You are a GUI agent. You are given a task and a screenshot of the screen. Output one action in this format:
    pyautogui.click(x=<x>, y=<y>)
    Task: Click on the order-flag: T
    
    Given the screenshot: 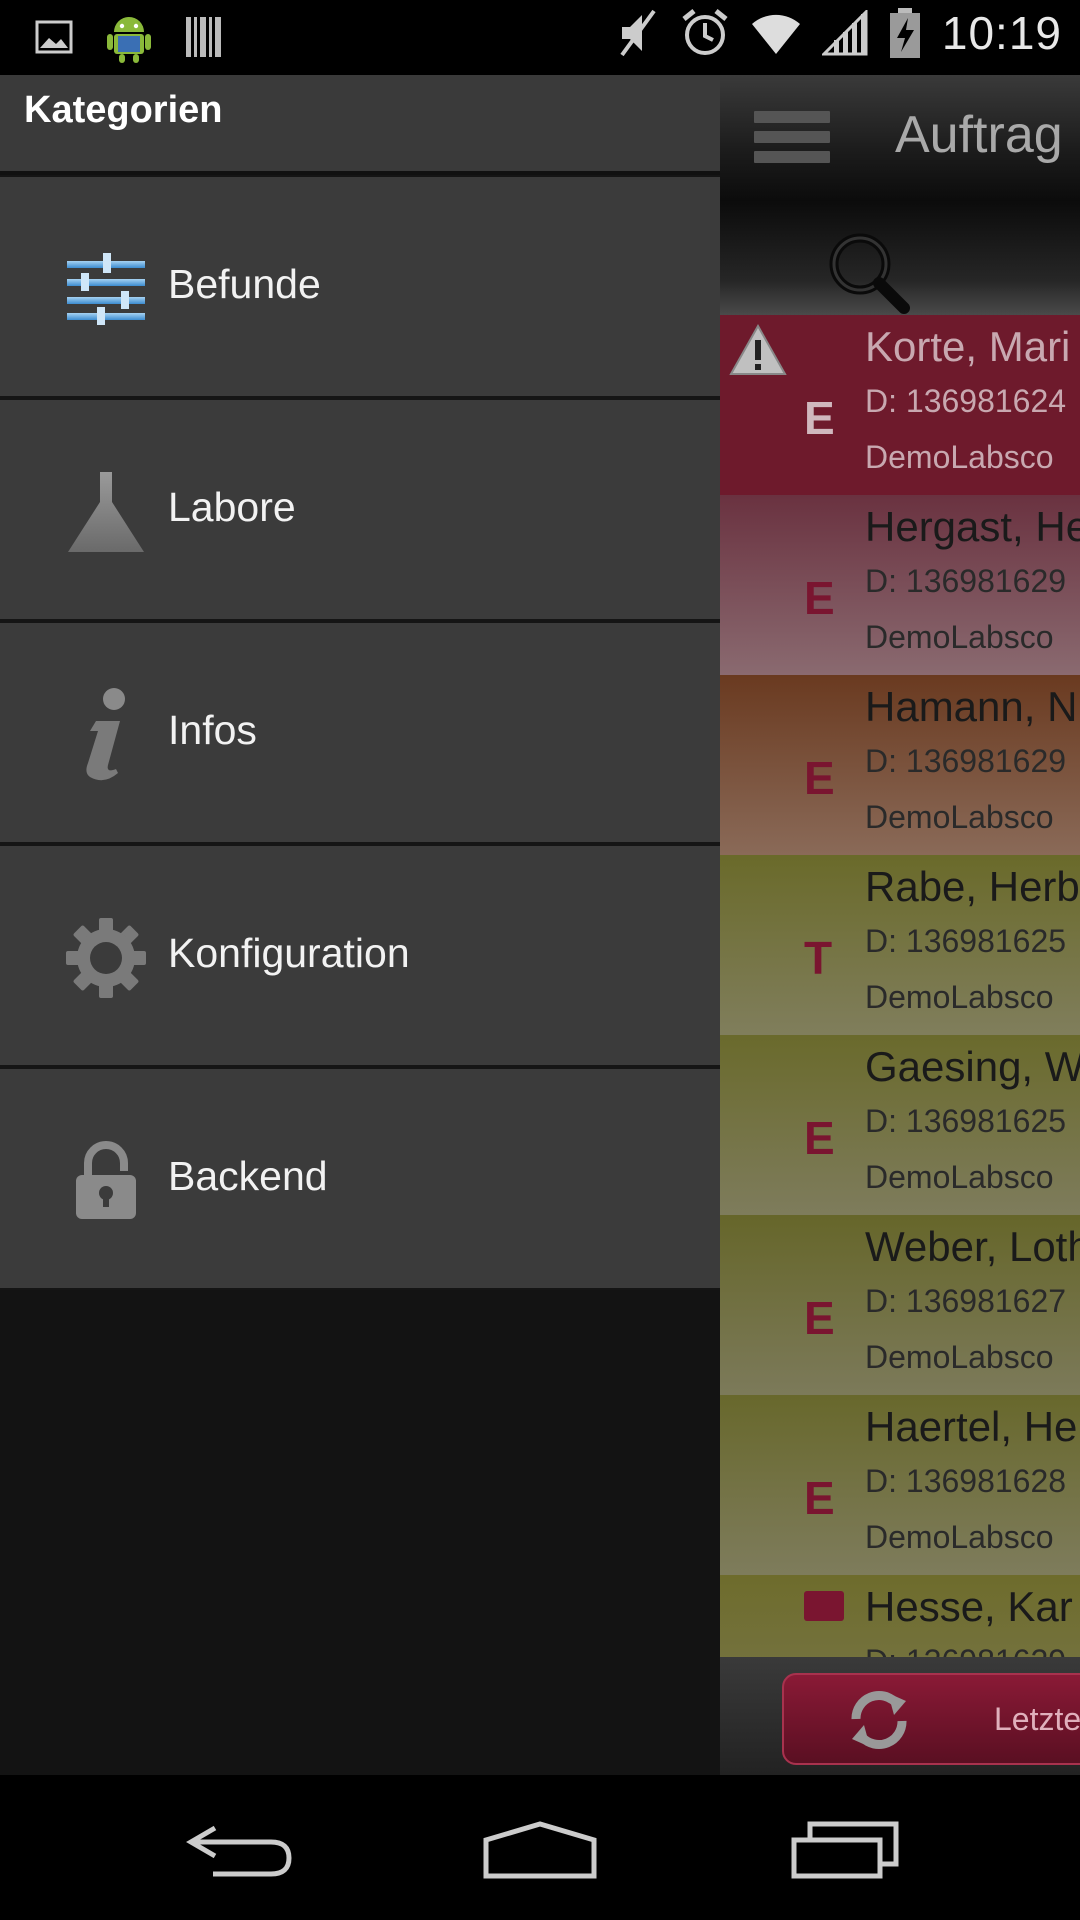 What is the action you would take?
    pyautogui.click(x=818, y=958)
    